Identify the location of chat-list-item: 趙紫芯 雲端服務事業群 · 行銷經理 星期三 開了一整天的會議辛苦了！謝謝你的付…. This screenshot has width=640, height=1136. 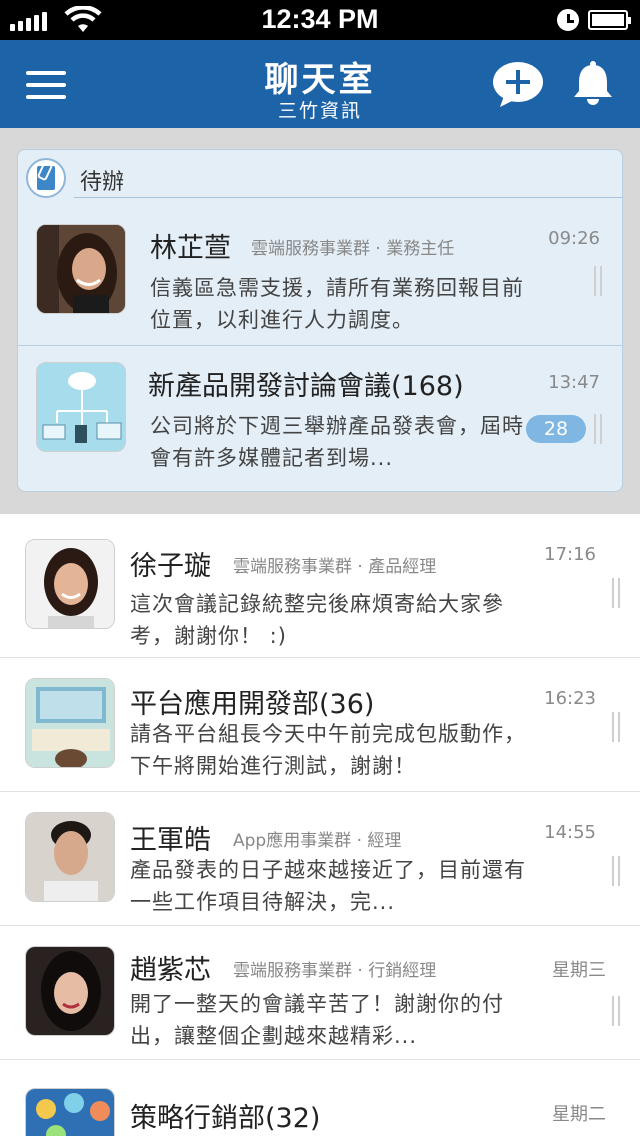
(320, 993).